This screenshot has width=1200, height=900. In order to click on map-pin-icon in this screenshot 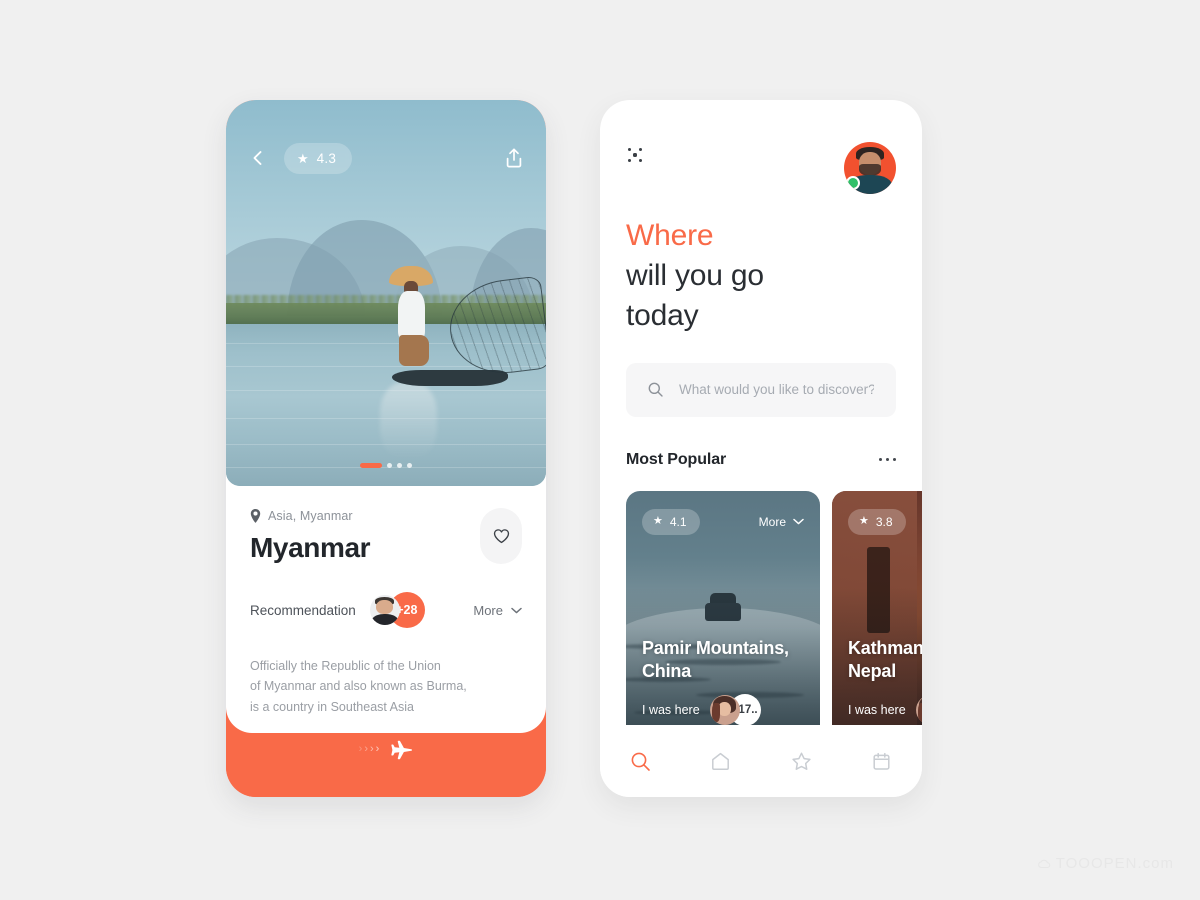, I will do `click(255, 516)`.